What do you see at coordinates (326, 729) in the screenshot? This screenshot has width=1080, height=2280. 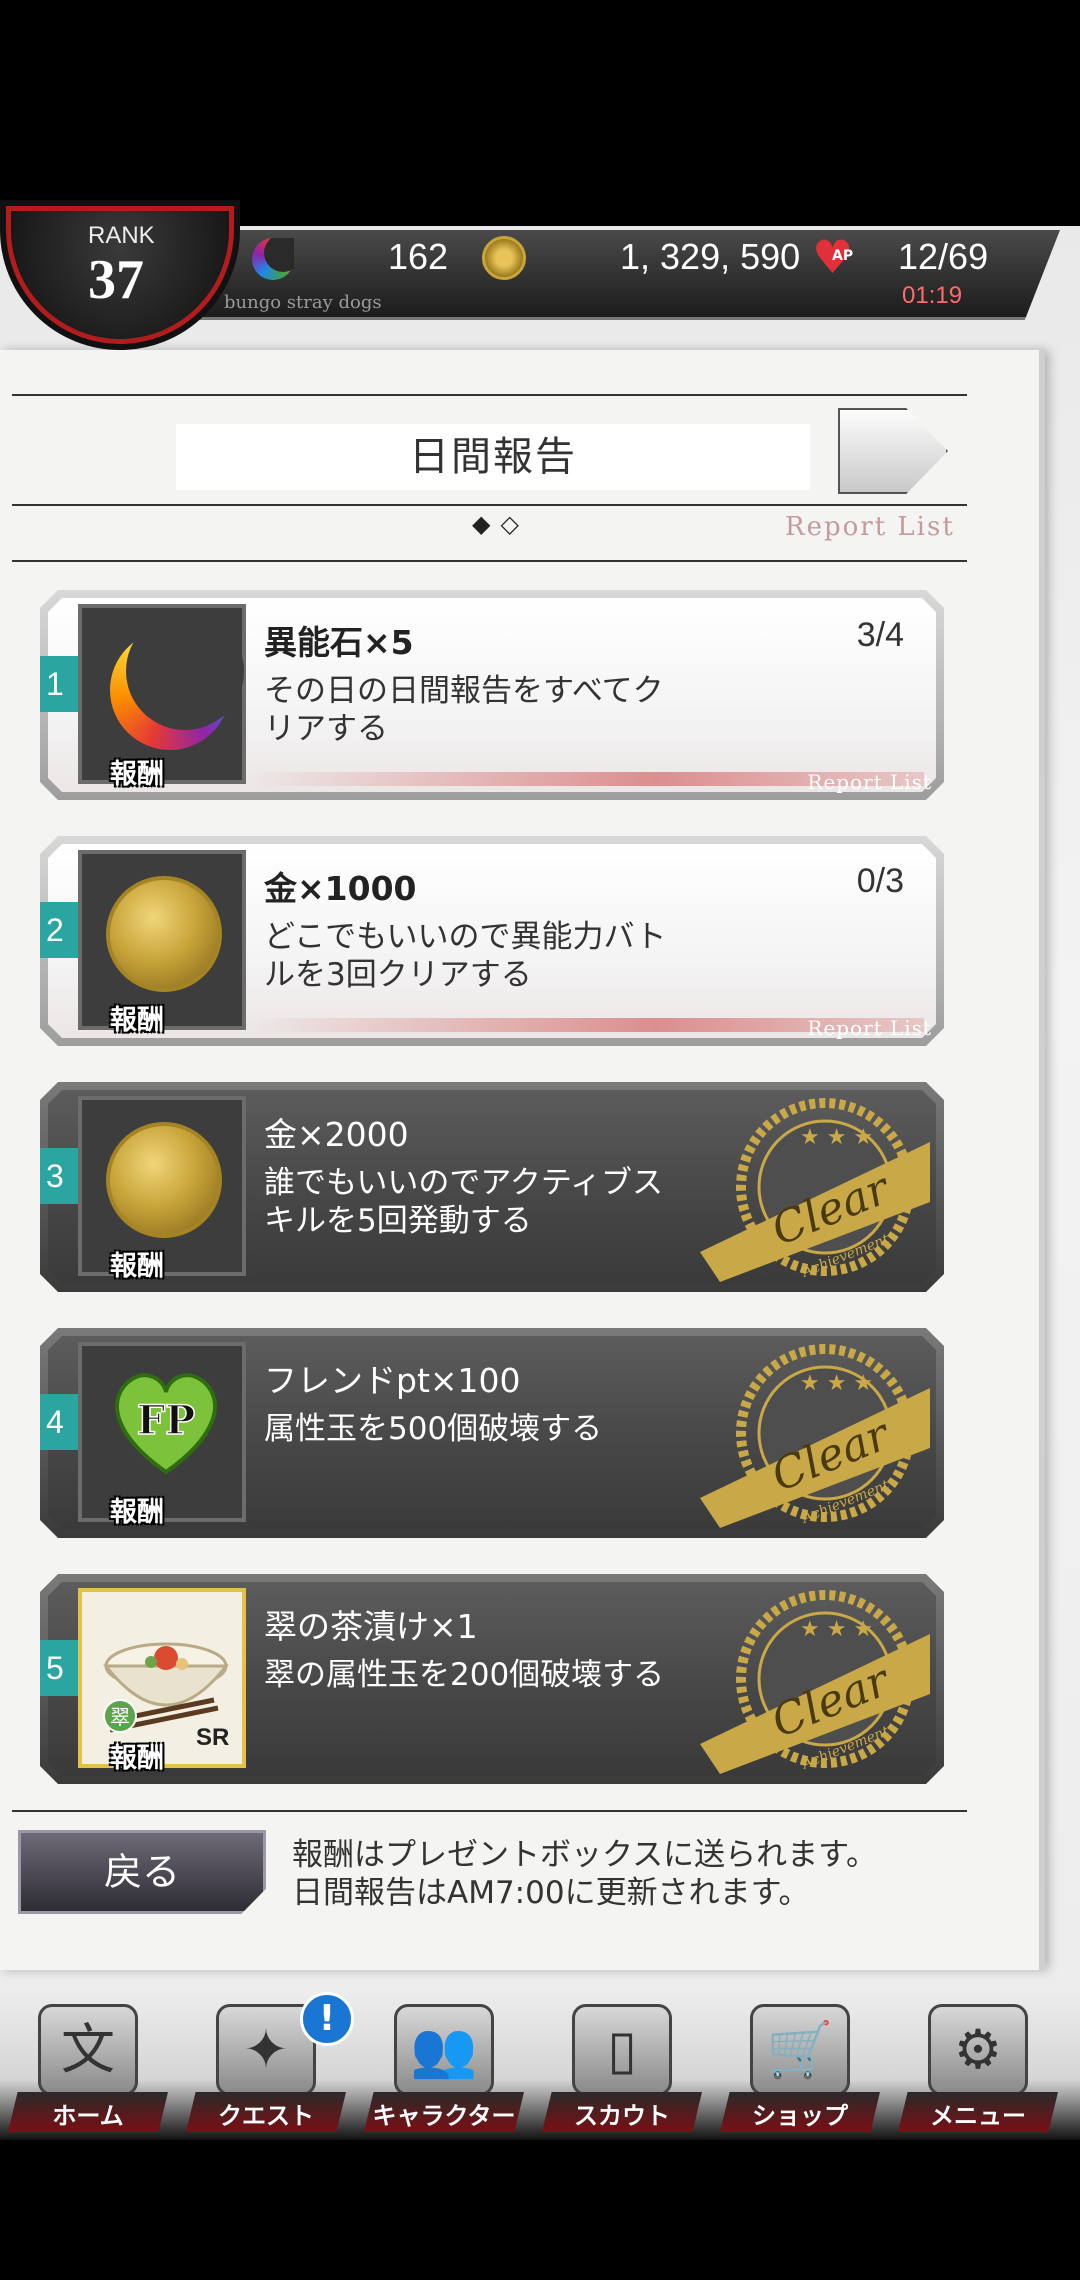 I see `description-line: リアする` at bounding box center [326, 729].